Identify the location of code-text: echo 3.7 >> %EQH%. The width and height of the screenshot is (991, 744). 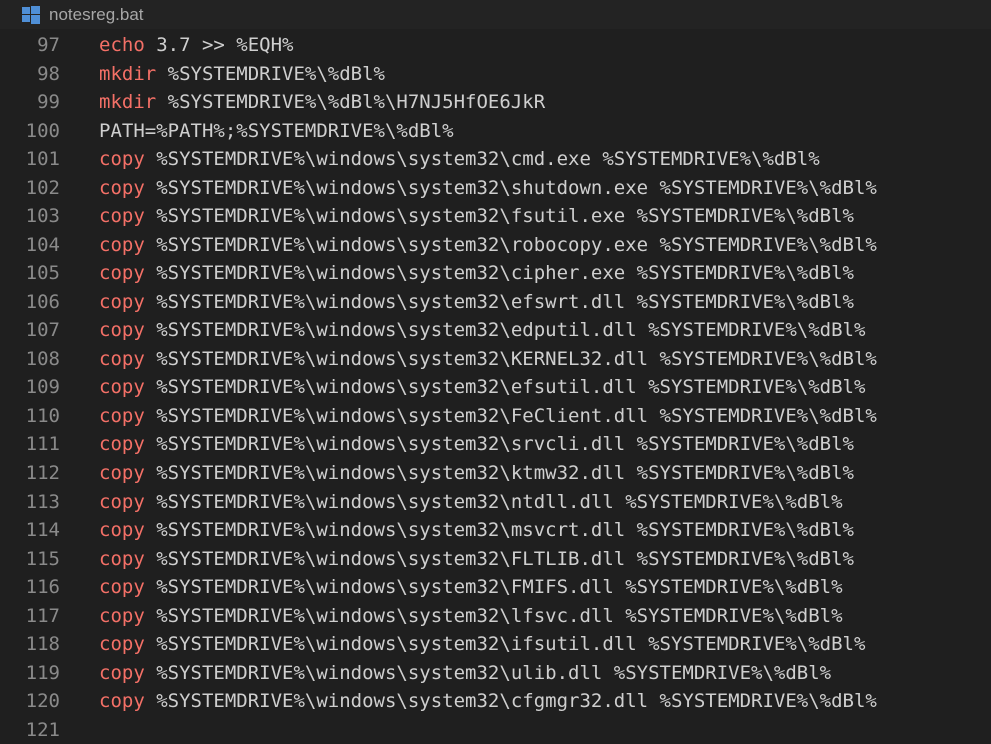
(176, 45).